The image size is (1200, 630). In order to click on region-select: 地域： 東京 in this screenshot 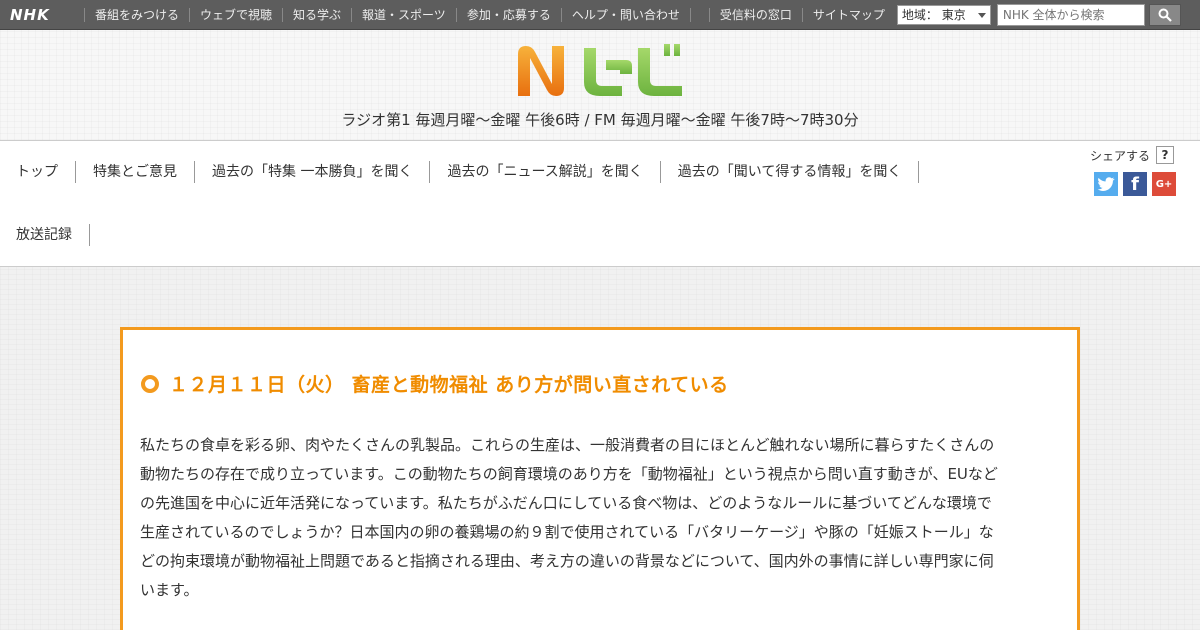, I will do `click(943, 14)`.